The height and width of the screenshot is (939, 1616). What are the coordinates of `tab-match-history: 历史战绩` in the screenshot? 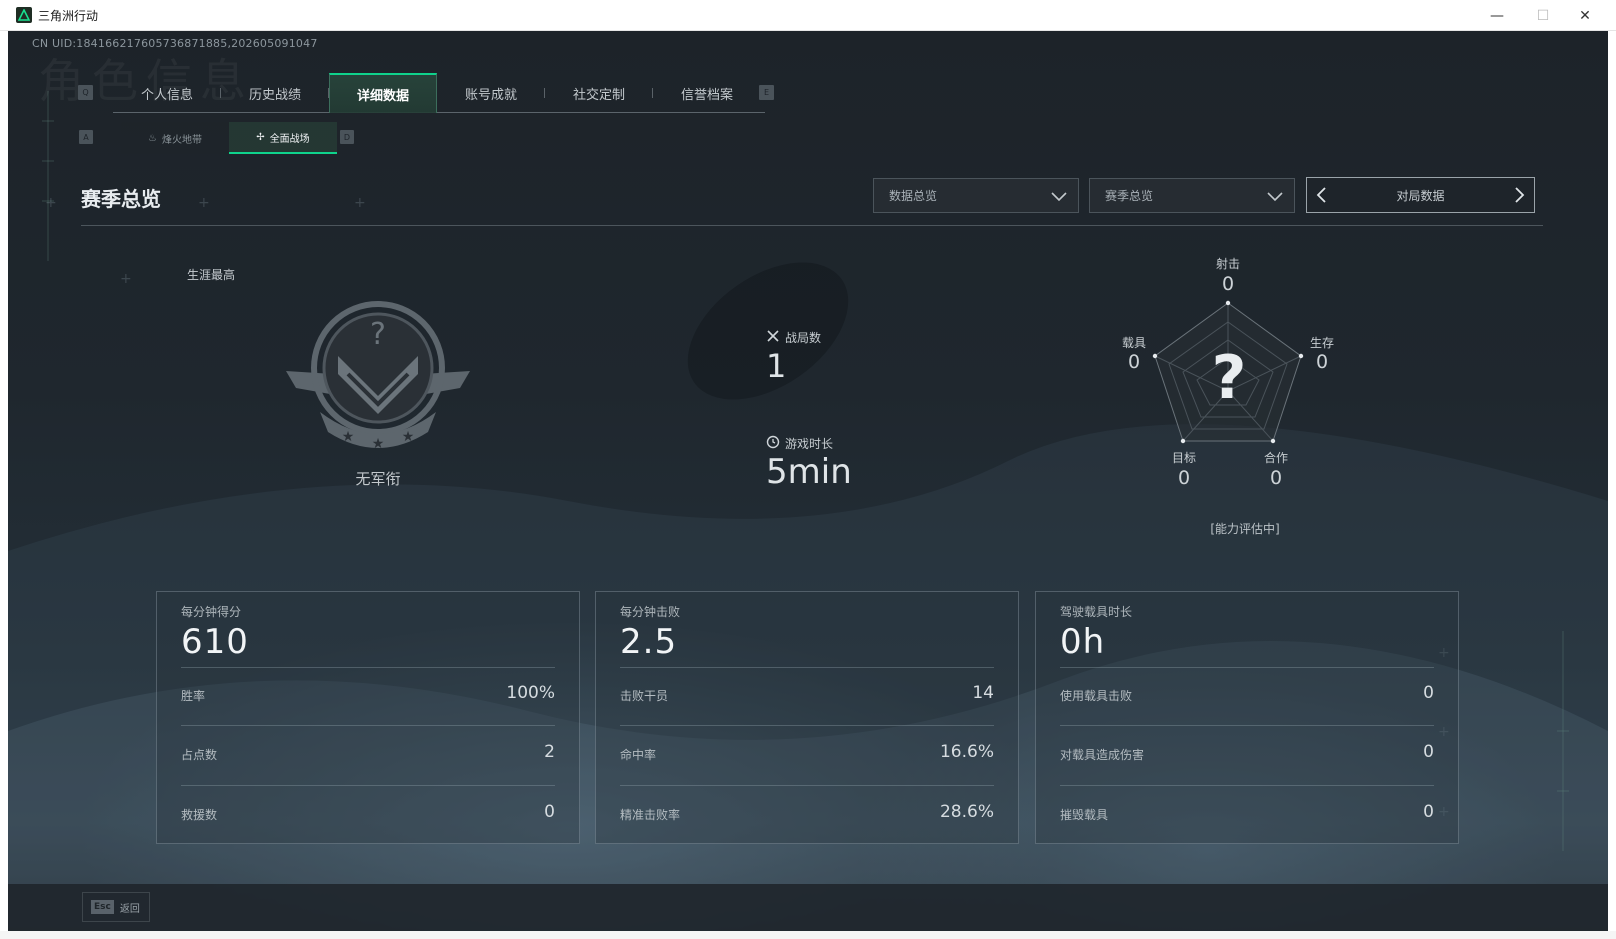 It's located at (275, 93).